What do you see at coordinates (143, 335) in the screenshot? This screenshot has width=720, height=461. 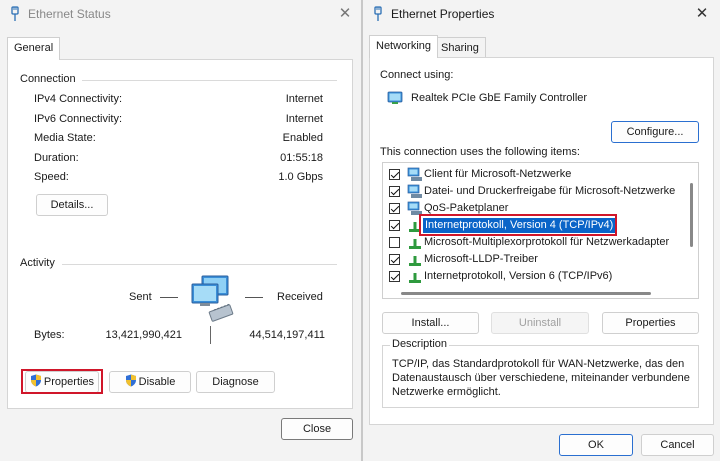 I see `bytes-sent-value: 13,421,990,421` at bounding box center [143, 335].